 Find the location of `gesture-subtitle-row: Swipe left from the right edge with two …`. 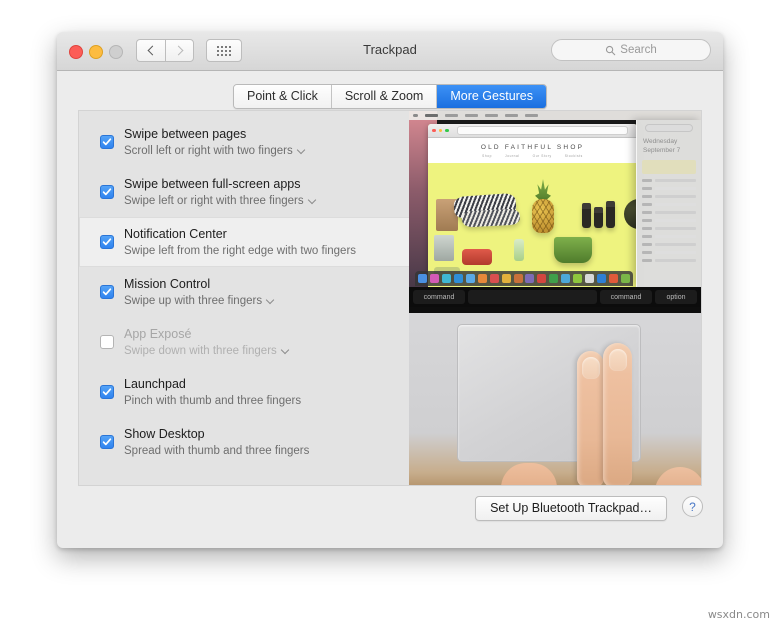

gesture-subtitle-row: Swipe left from the right edge with two … is located at coordinates (240, 251).